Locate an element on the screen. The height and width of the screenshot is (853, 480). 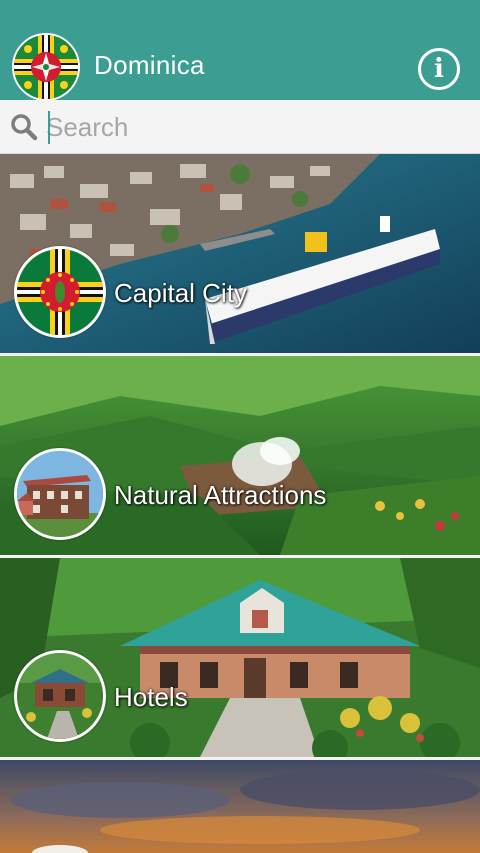
info-button: i is located at coordinates (439, 69).